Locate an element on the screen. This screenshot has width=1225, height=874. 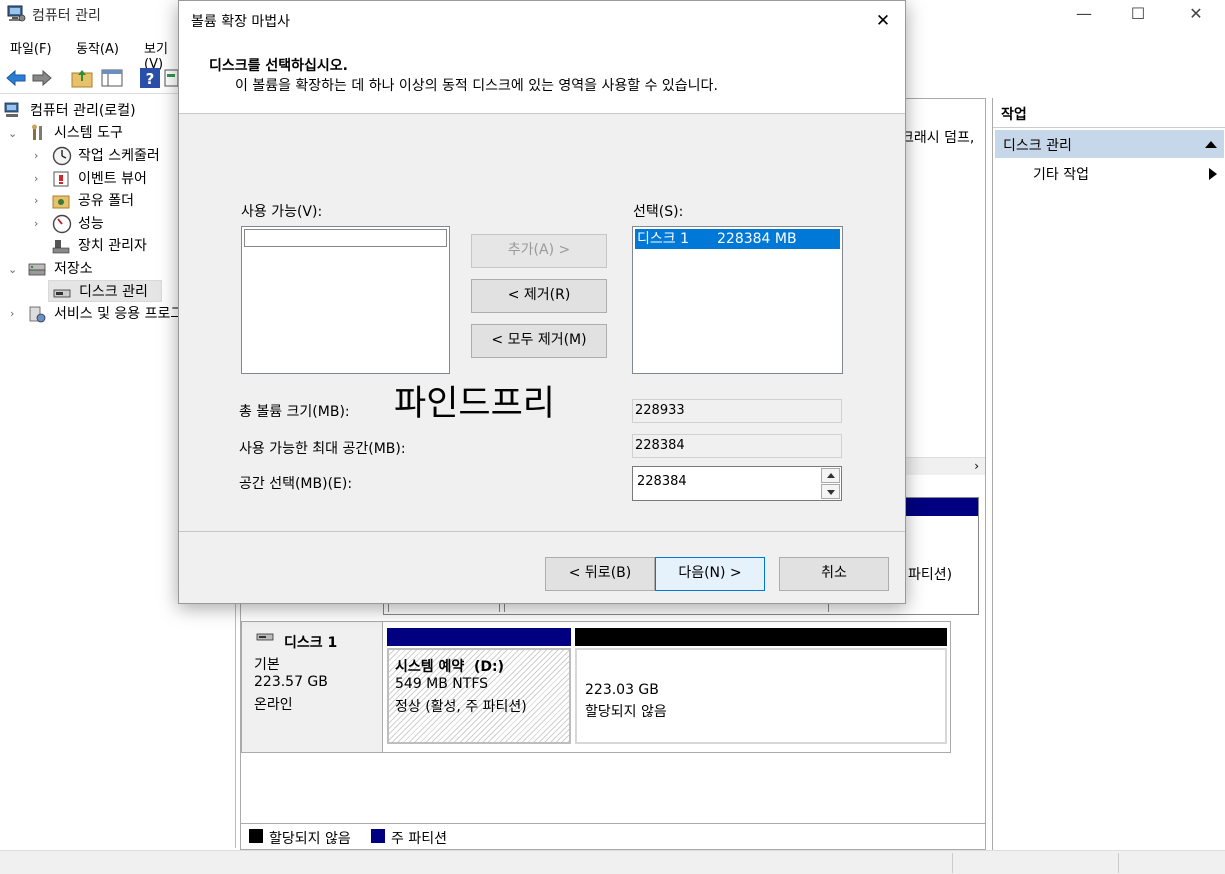
dialog-title: 볼륨 확장 마법사 is located at coordinates (241, 22).